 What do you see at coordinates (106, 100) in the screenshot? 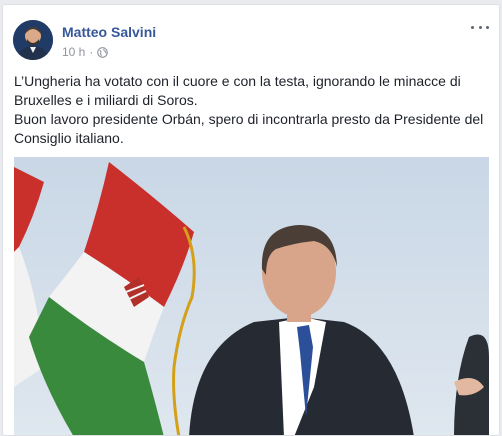
I see `post-text-line: Bruxelles e i miliardi di Soros.` at bounding box center [106, 100].